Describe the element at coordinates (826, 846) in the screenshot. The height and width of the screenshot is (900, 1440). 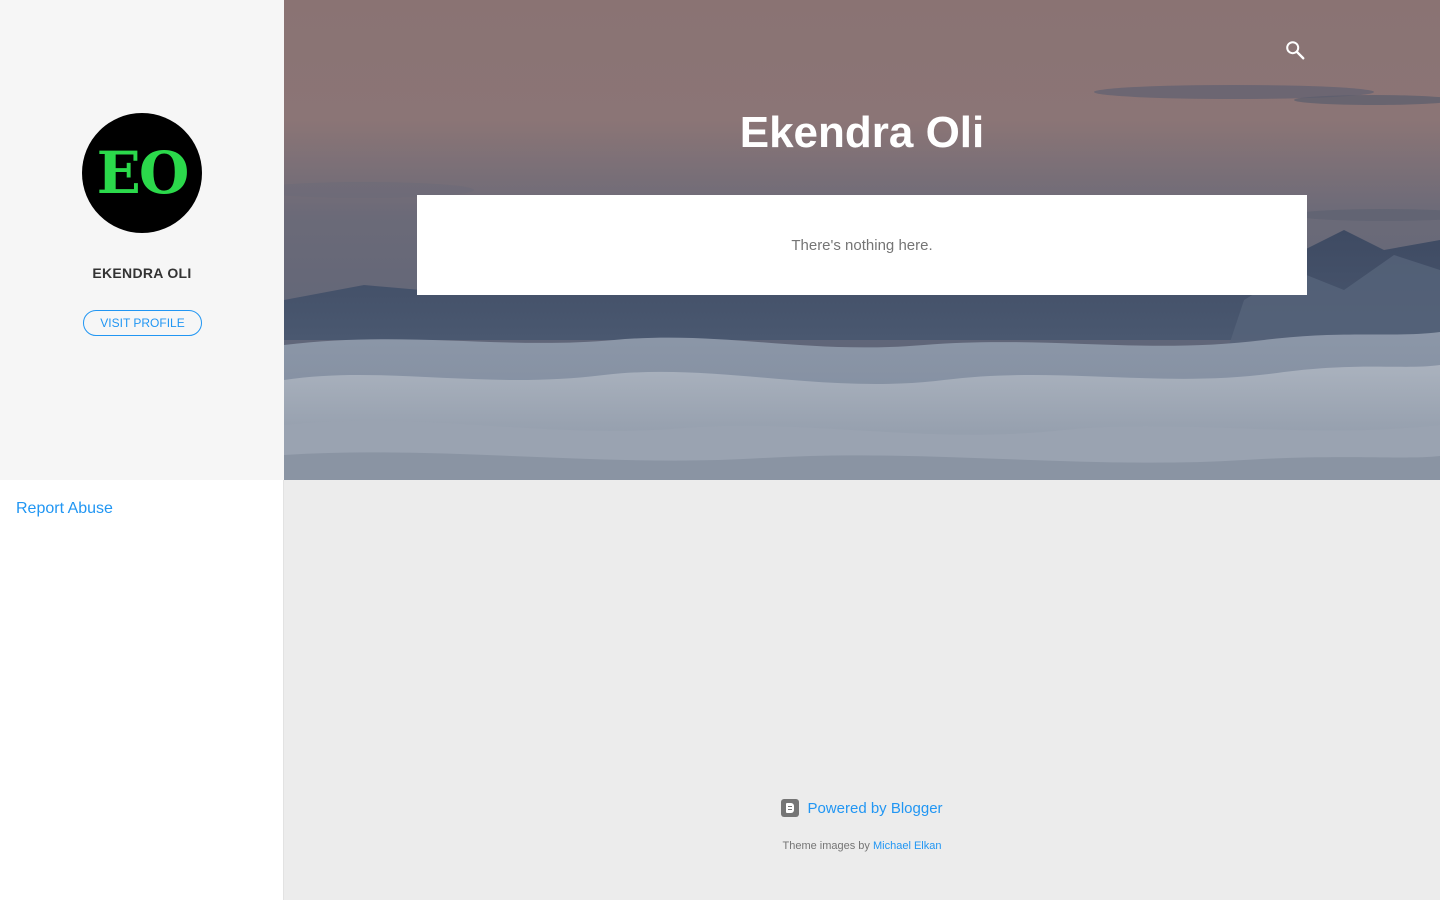
I see `theme-images-prefix: Theme images by` at that location.